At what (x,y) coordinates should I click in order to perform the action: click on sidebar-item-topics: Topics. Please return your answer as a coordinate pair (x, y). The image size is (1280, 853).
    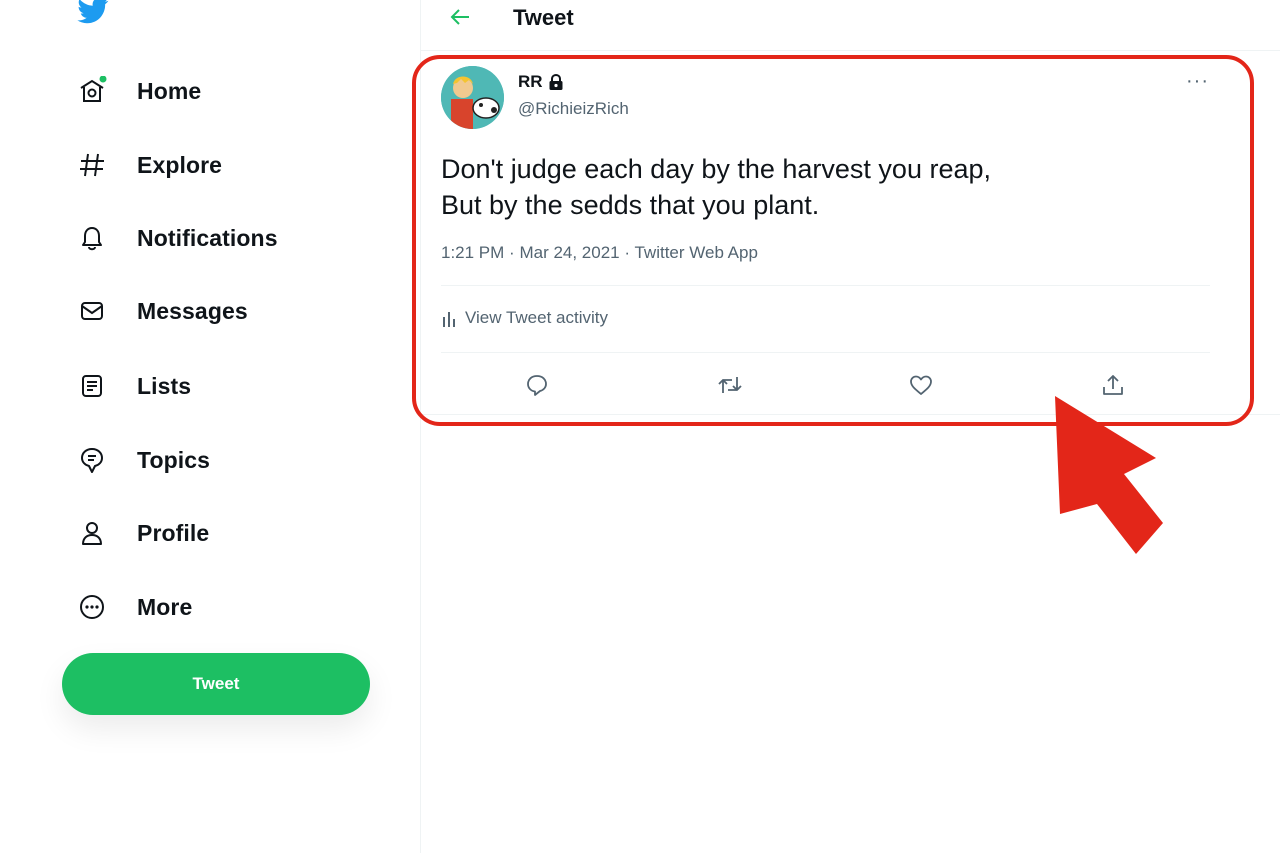
    Looking at the image, I should click on (143, 460).